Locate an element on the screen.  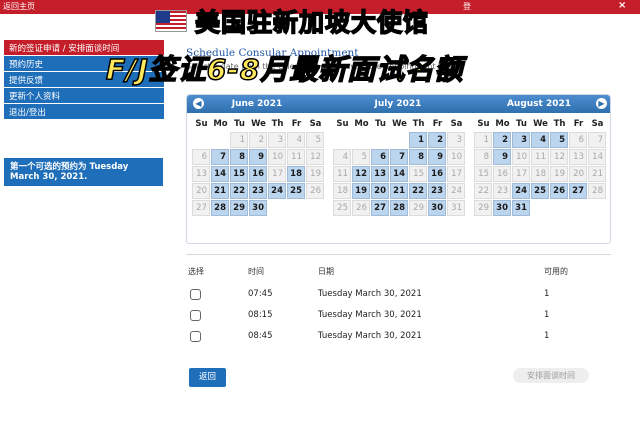
month-title: June 2021 is located at coordinates (257, 104).